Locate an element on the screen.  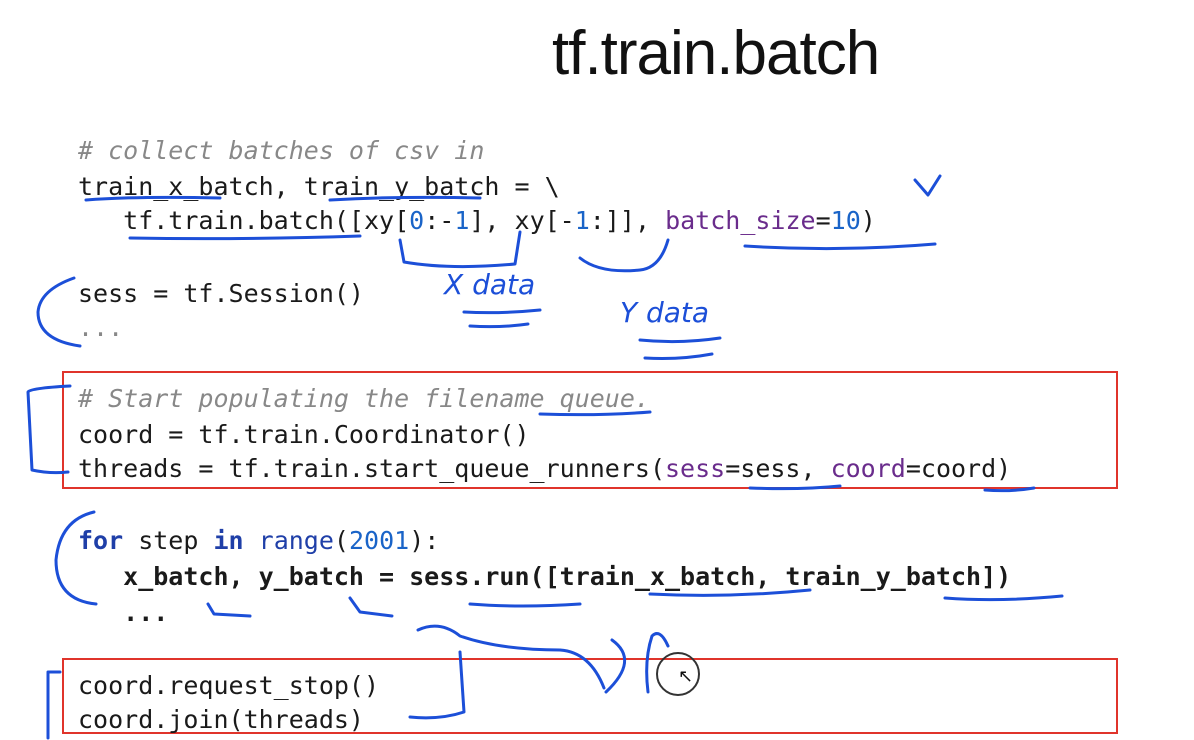
code-number: 10 is located at coordinates (845, 220).